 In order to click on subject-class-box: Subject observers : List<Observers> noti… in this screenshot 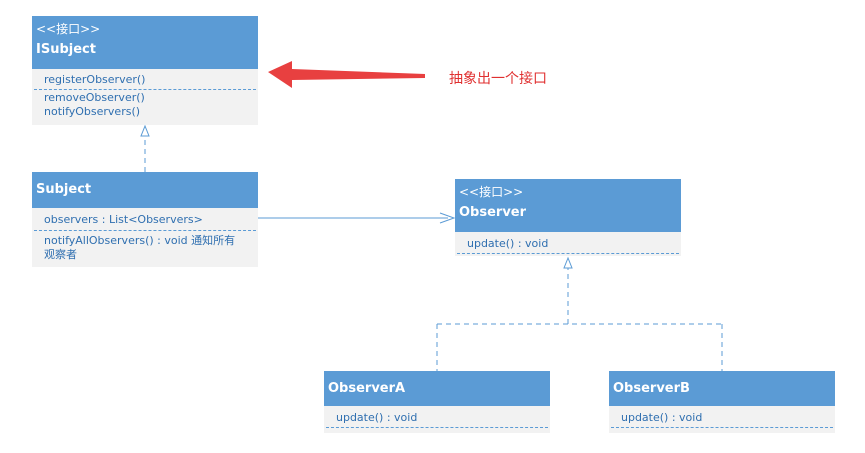, I will do `click(145, 219)`.